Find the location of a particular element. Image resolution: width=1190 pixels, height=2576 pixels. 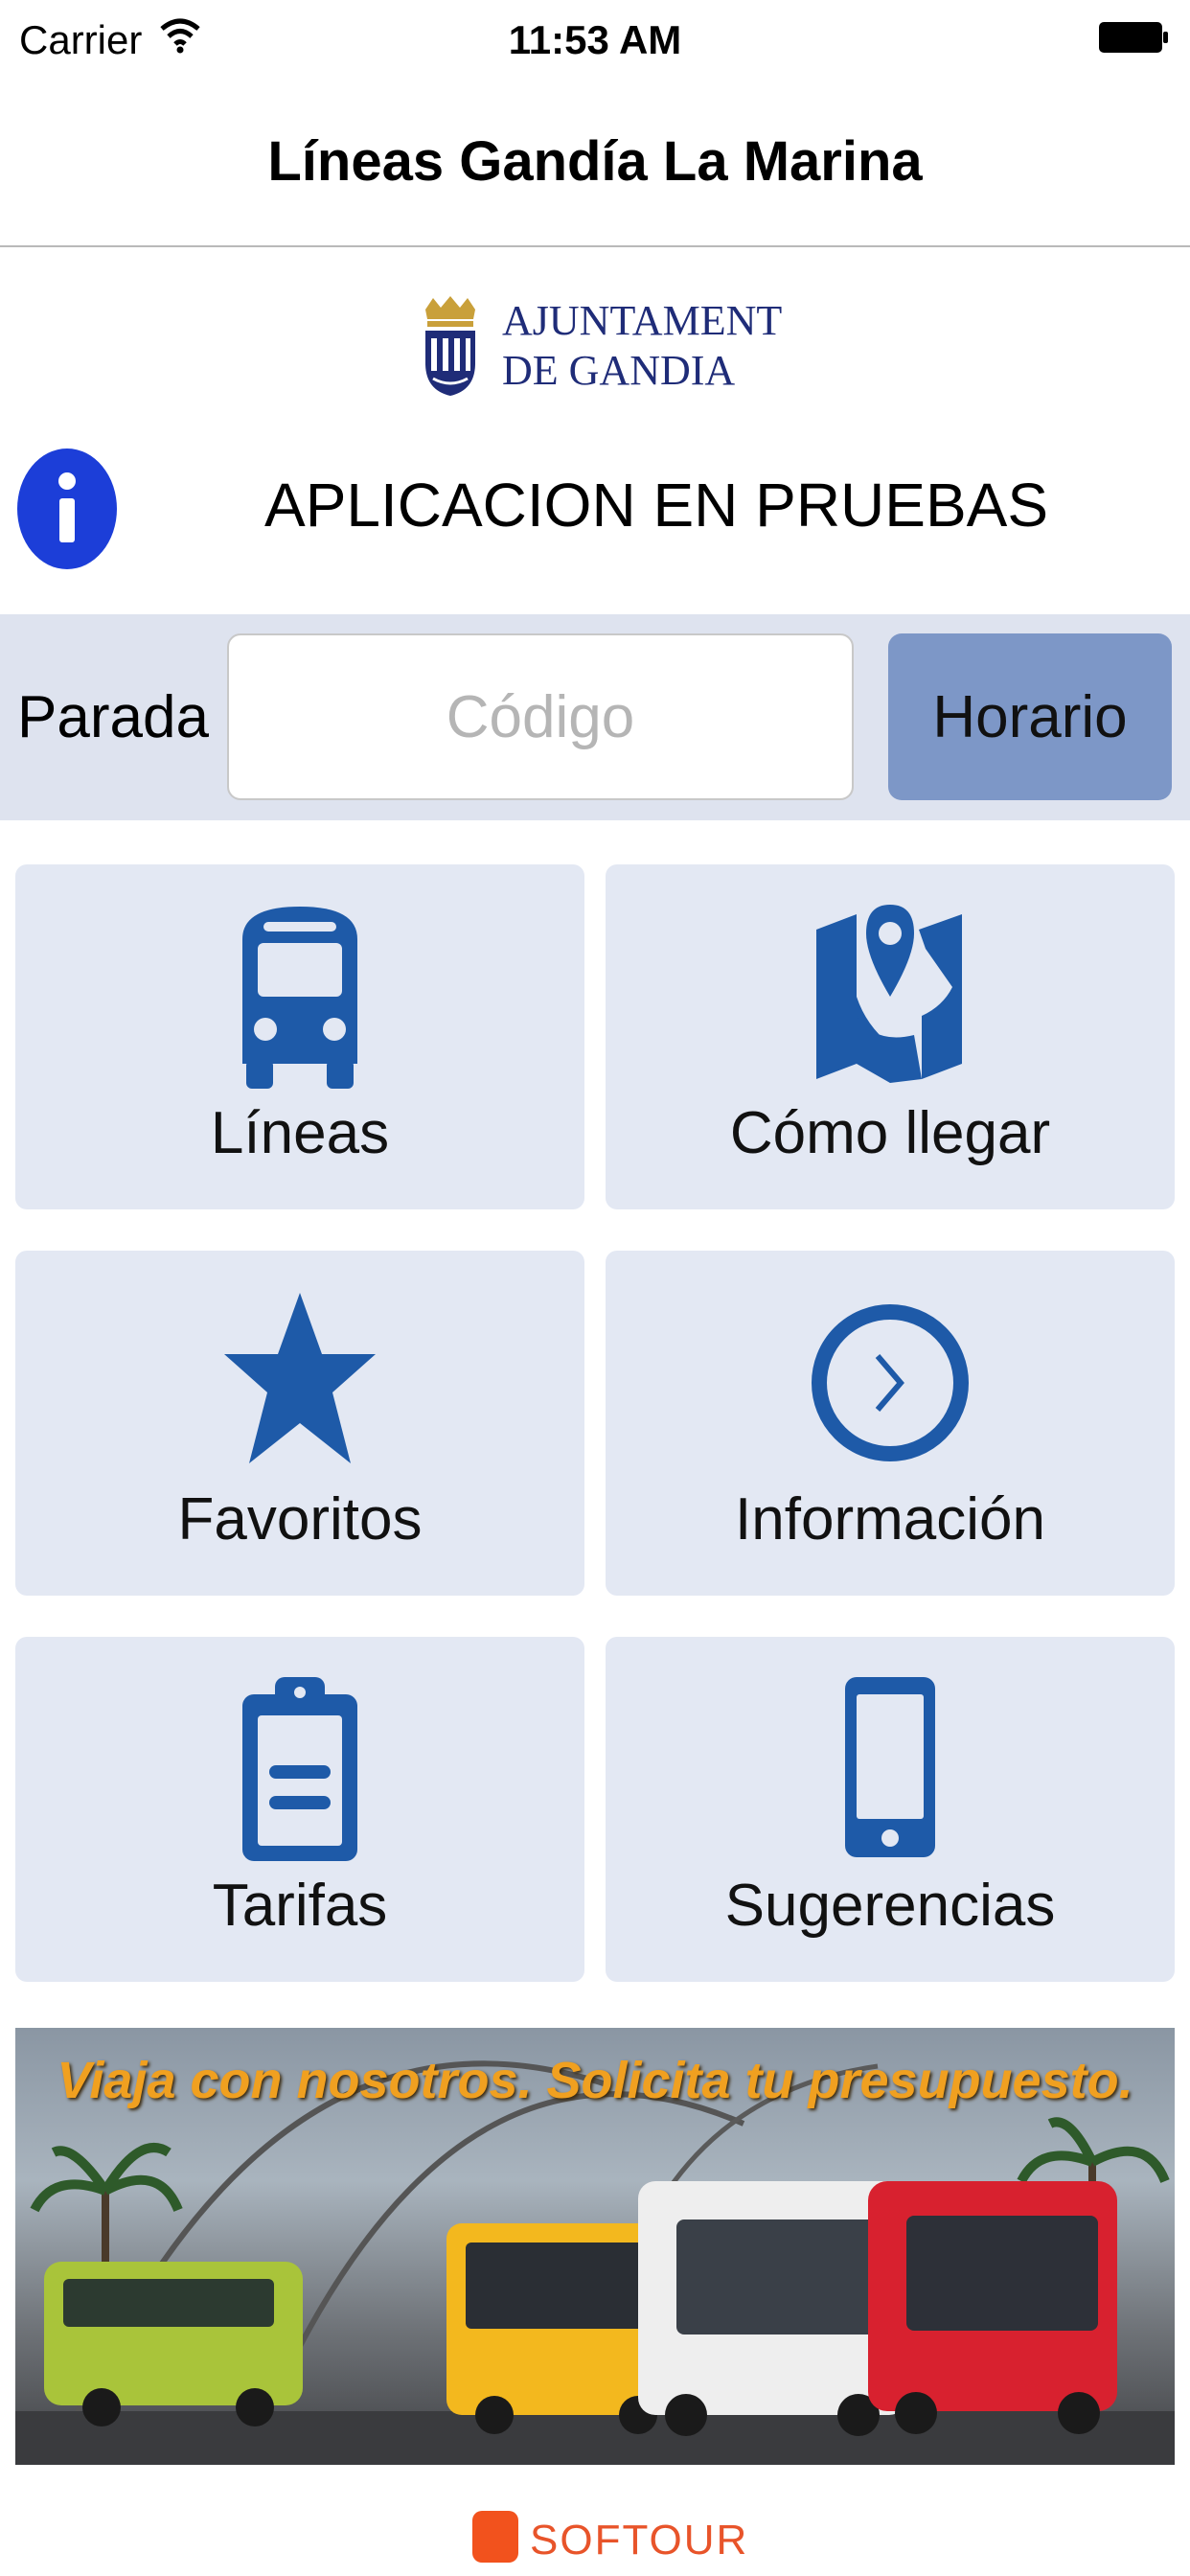

battery-icon is located at coordinates (1133, 37).